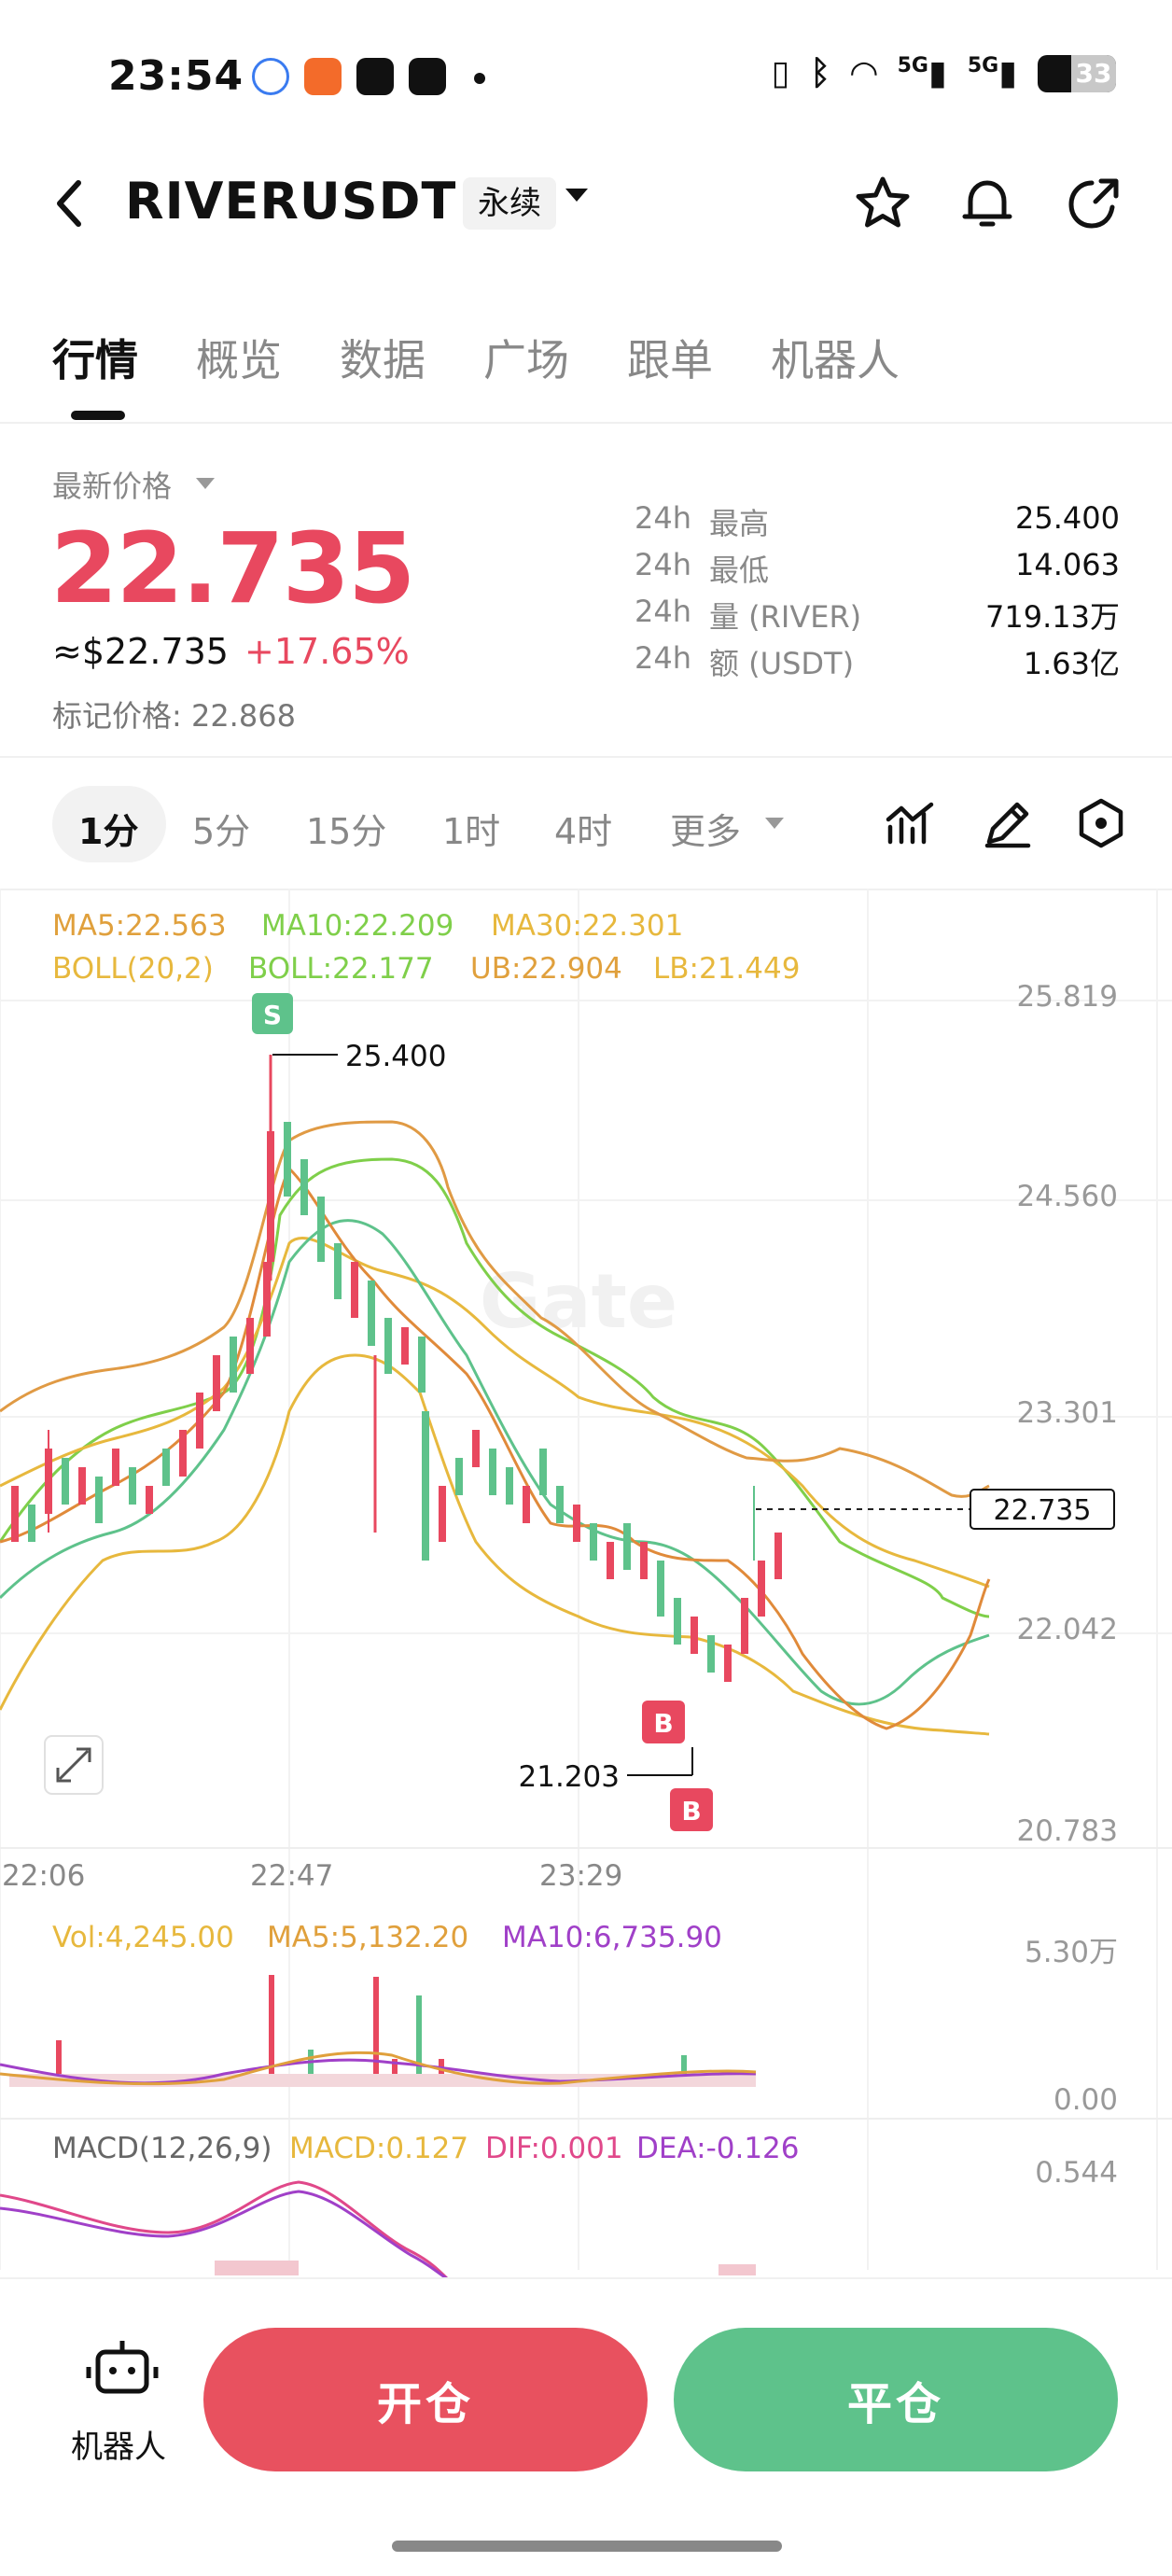  Describe the element at coordinates (98, 415) in the screenshot. I see `tab-underline` at that location.